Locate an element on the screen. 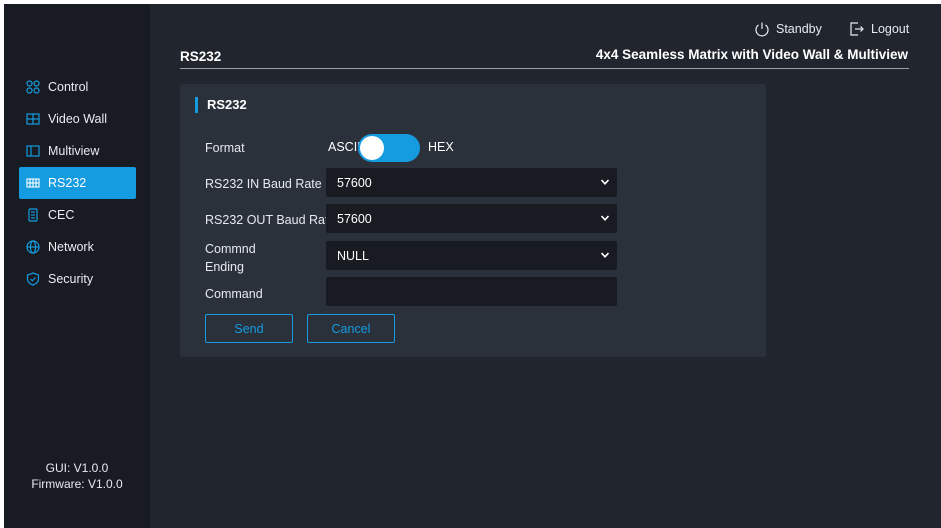  format-ascii-label: ASCII is located at coordinates (344, 147).